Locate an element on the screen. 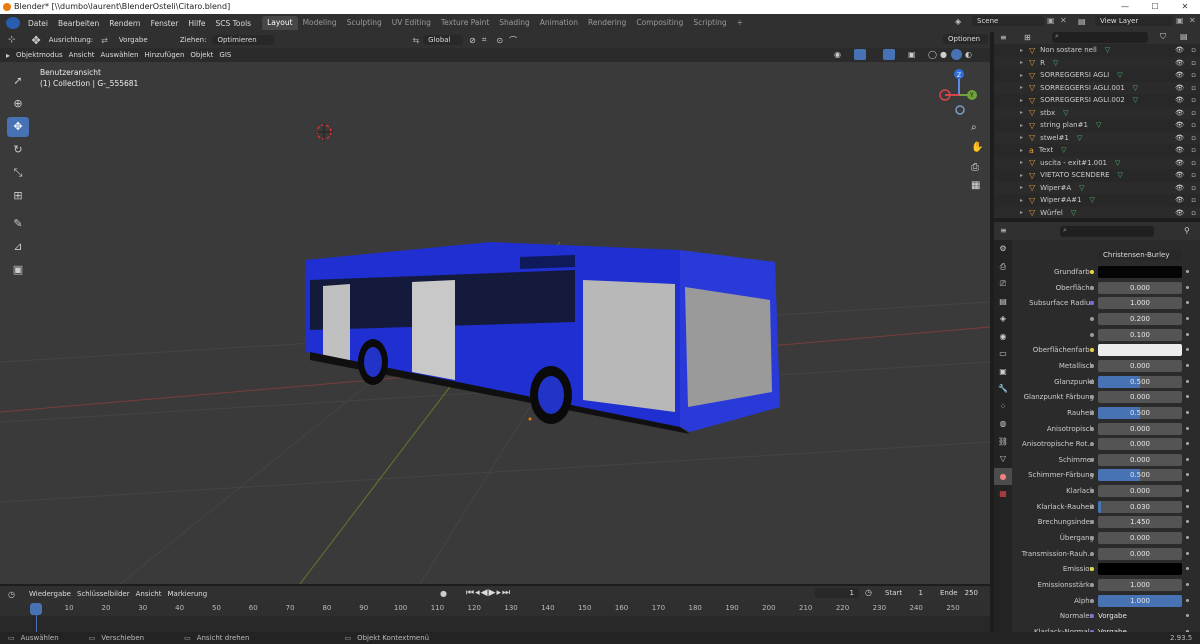 This screenshot has height=644, width=1200. tab-rendering: Rendering is located at coordinates (607, 23).